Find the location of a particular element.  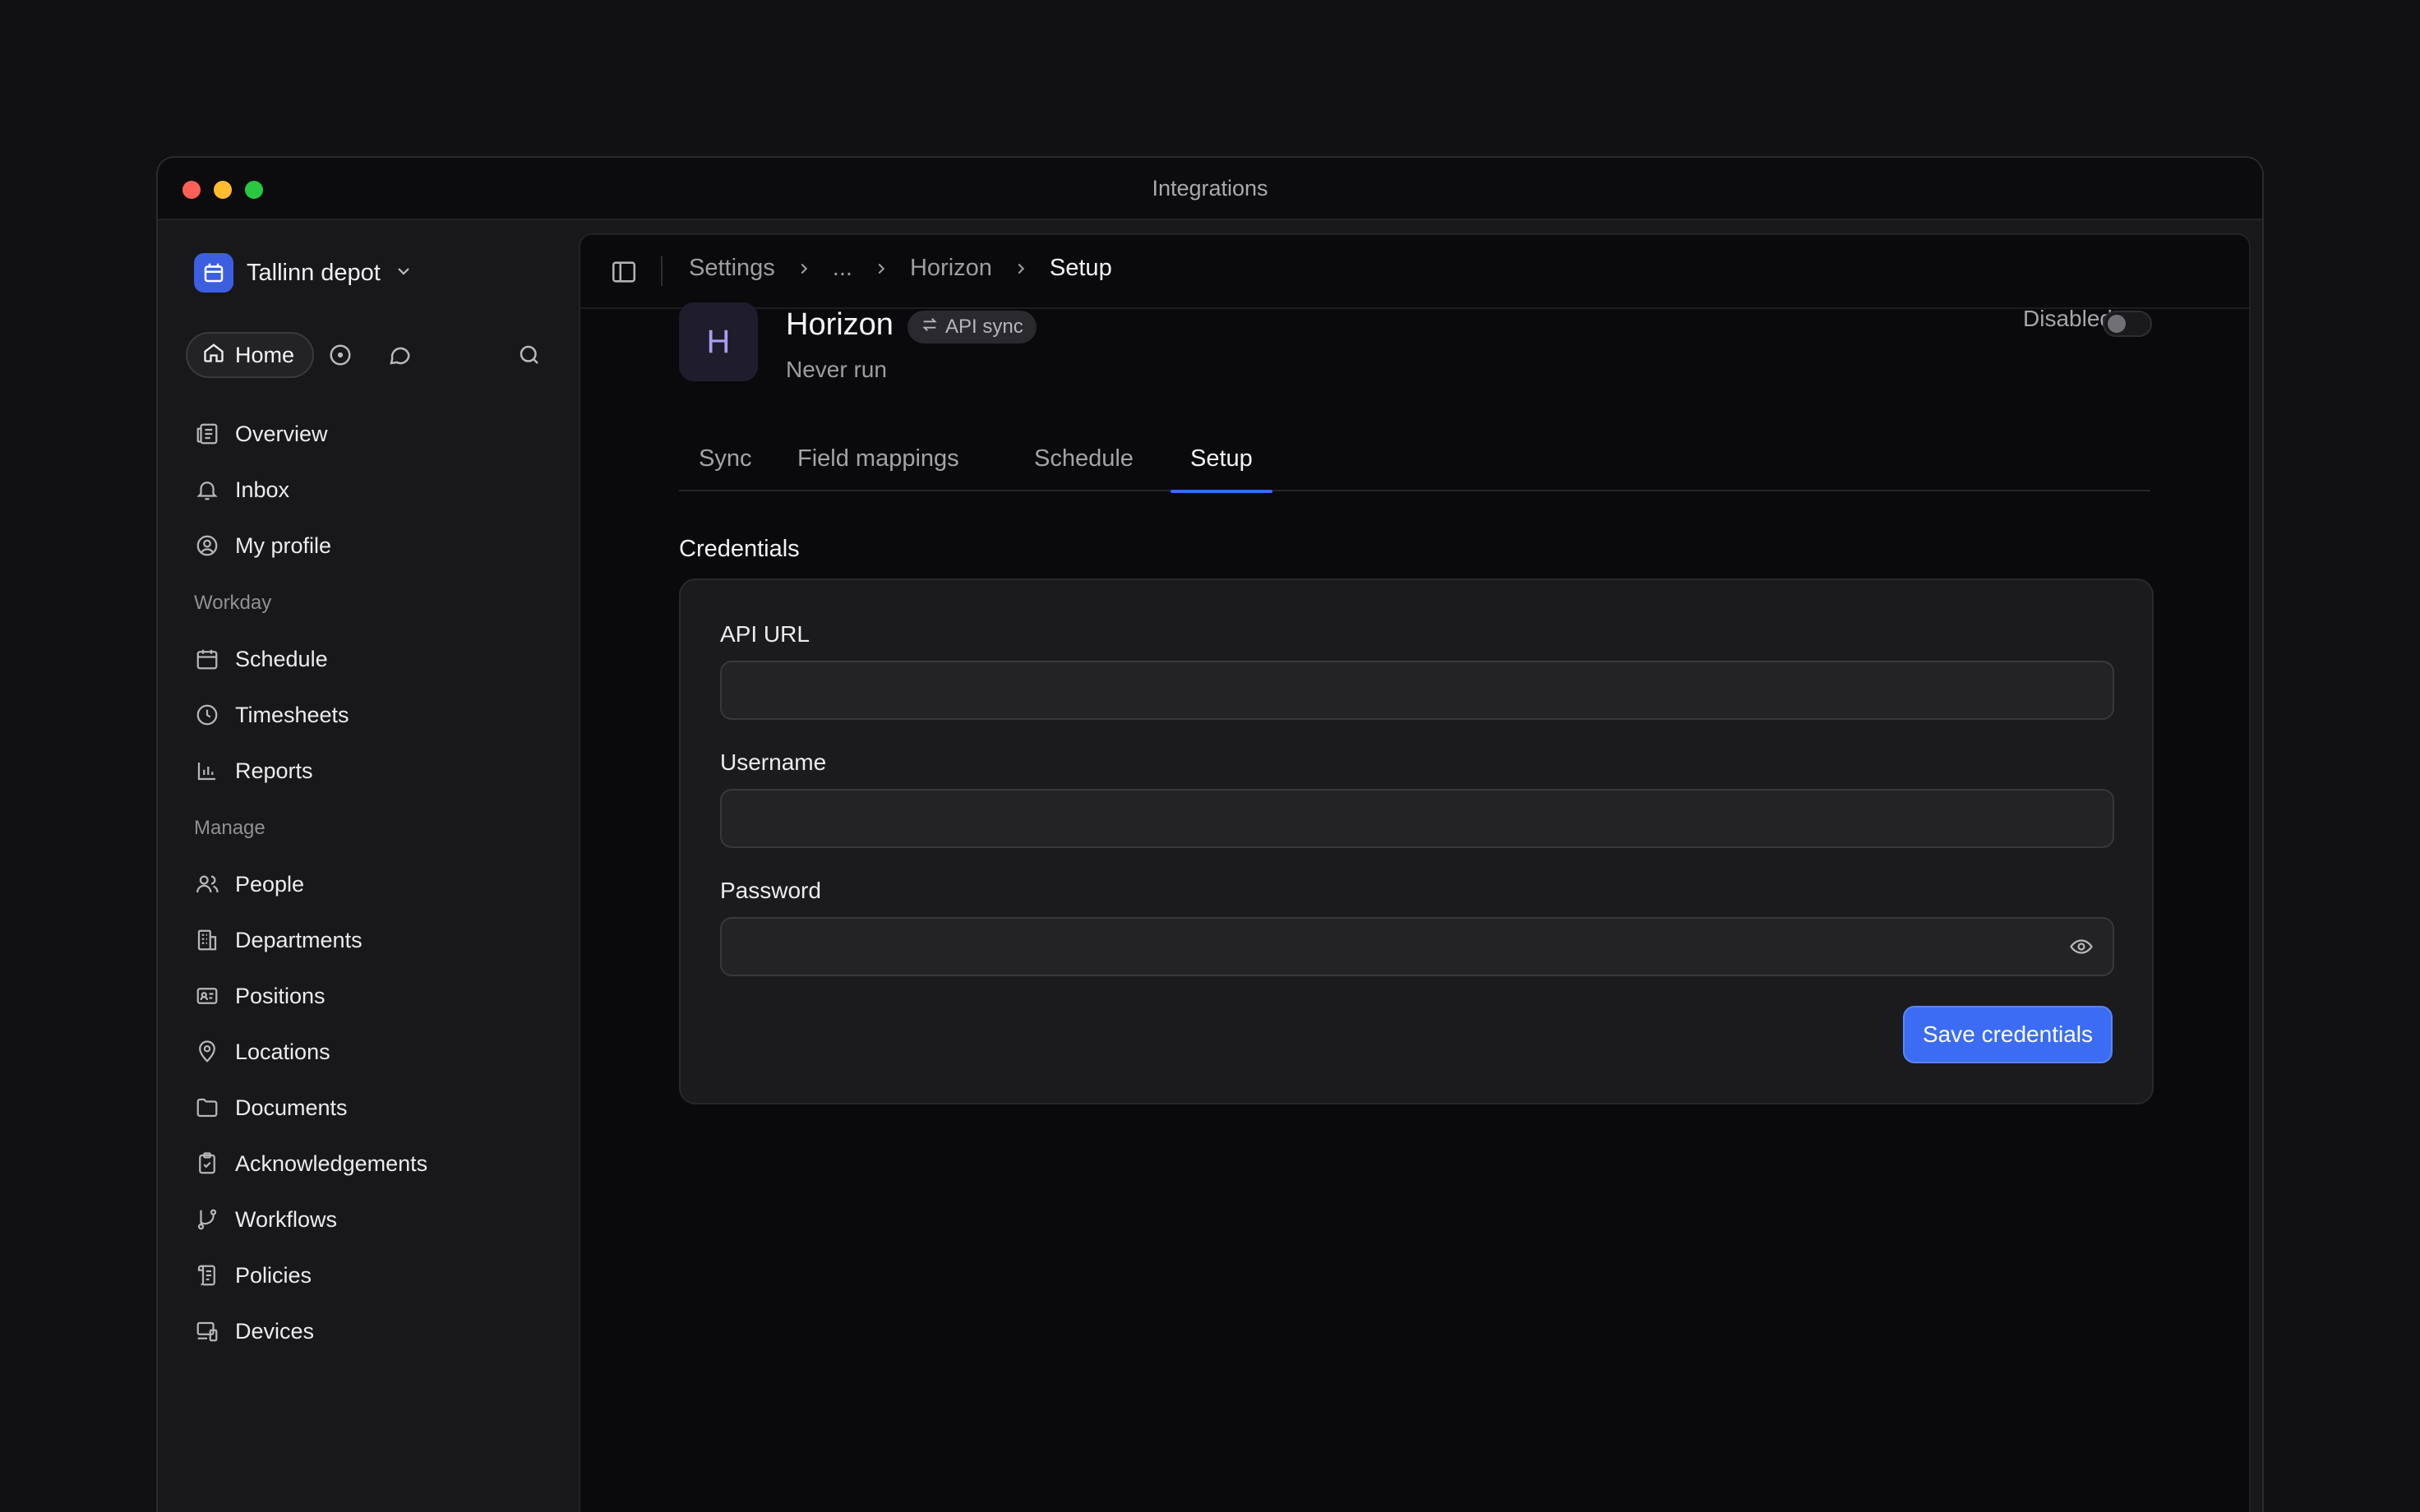

bell-icon is located at coordinates (207, 490).